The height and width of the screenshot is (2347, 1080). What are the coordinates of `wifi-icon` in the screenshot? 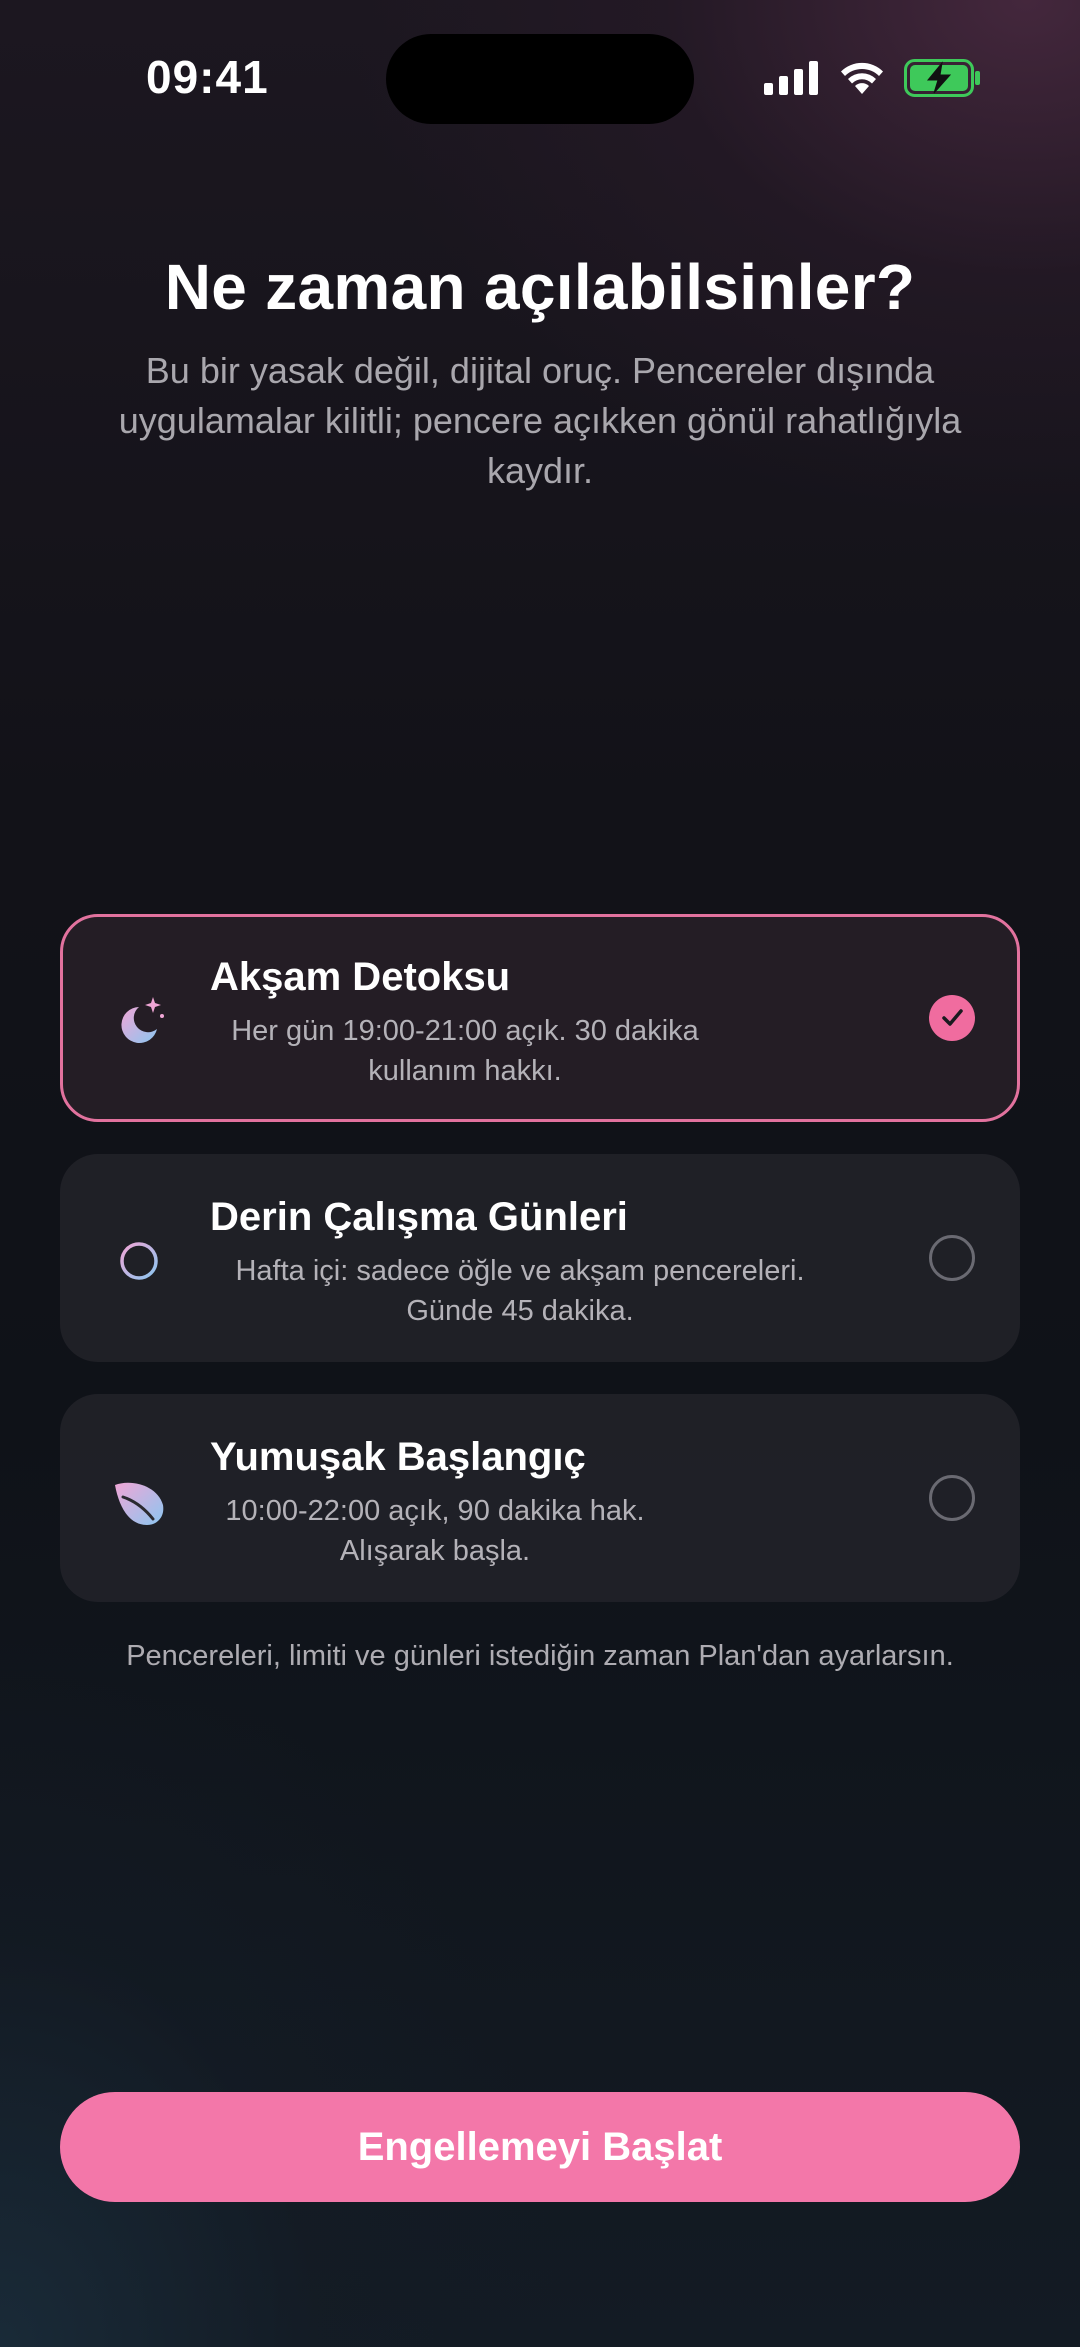 It's located at (862, 78).